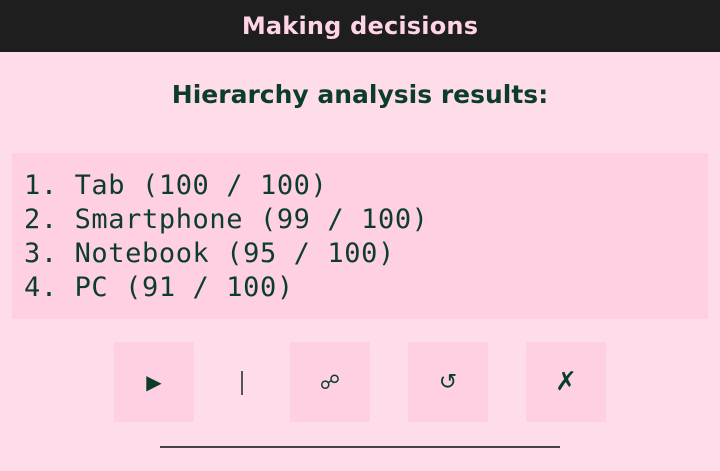 The height and width of the screenshot is (471, 720). I want to click on result-item-3: 3. Notebook (95 / 100), so click(209, 253).